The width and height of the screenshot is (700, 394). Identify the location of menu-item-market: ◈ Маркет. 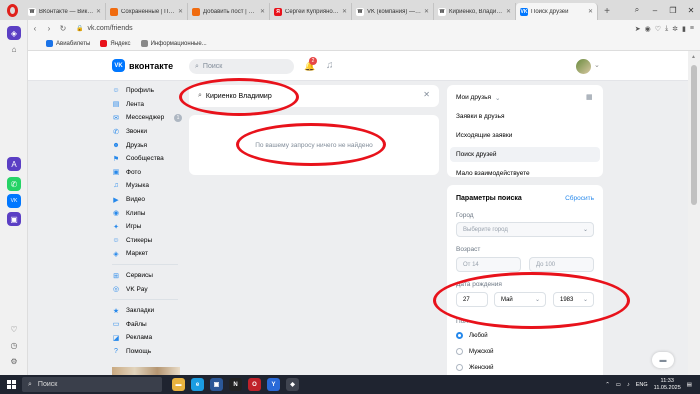
(147, 254).